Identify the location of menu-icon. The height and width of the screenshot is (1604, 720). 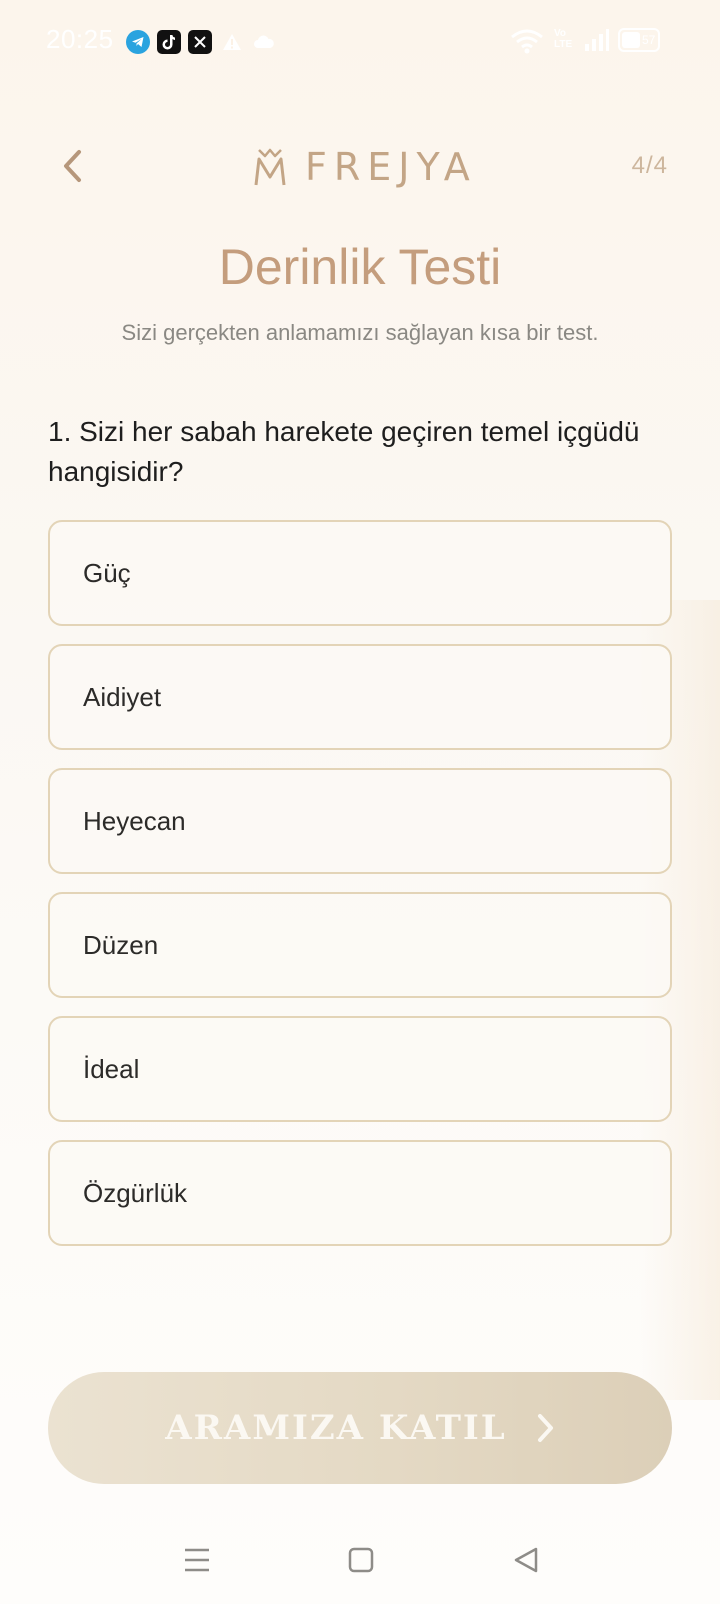
(197, 1560).